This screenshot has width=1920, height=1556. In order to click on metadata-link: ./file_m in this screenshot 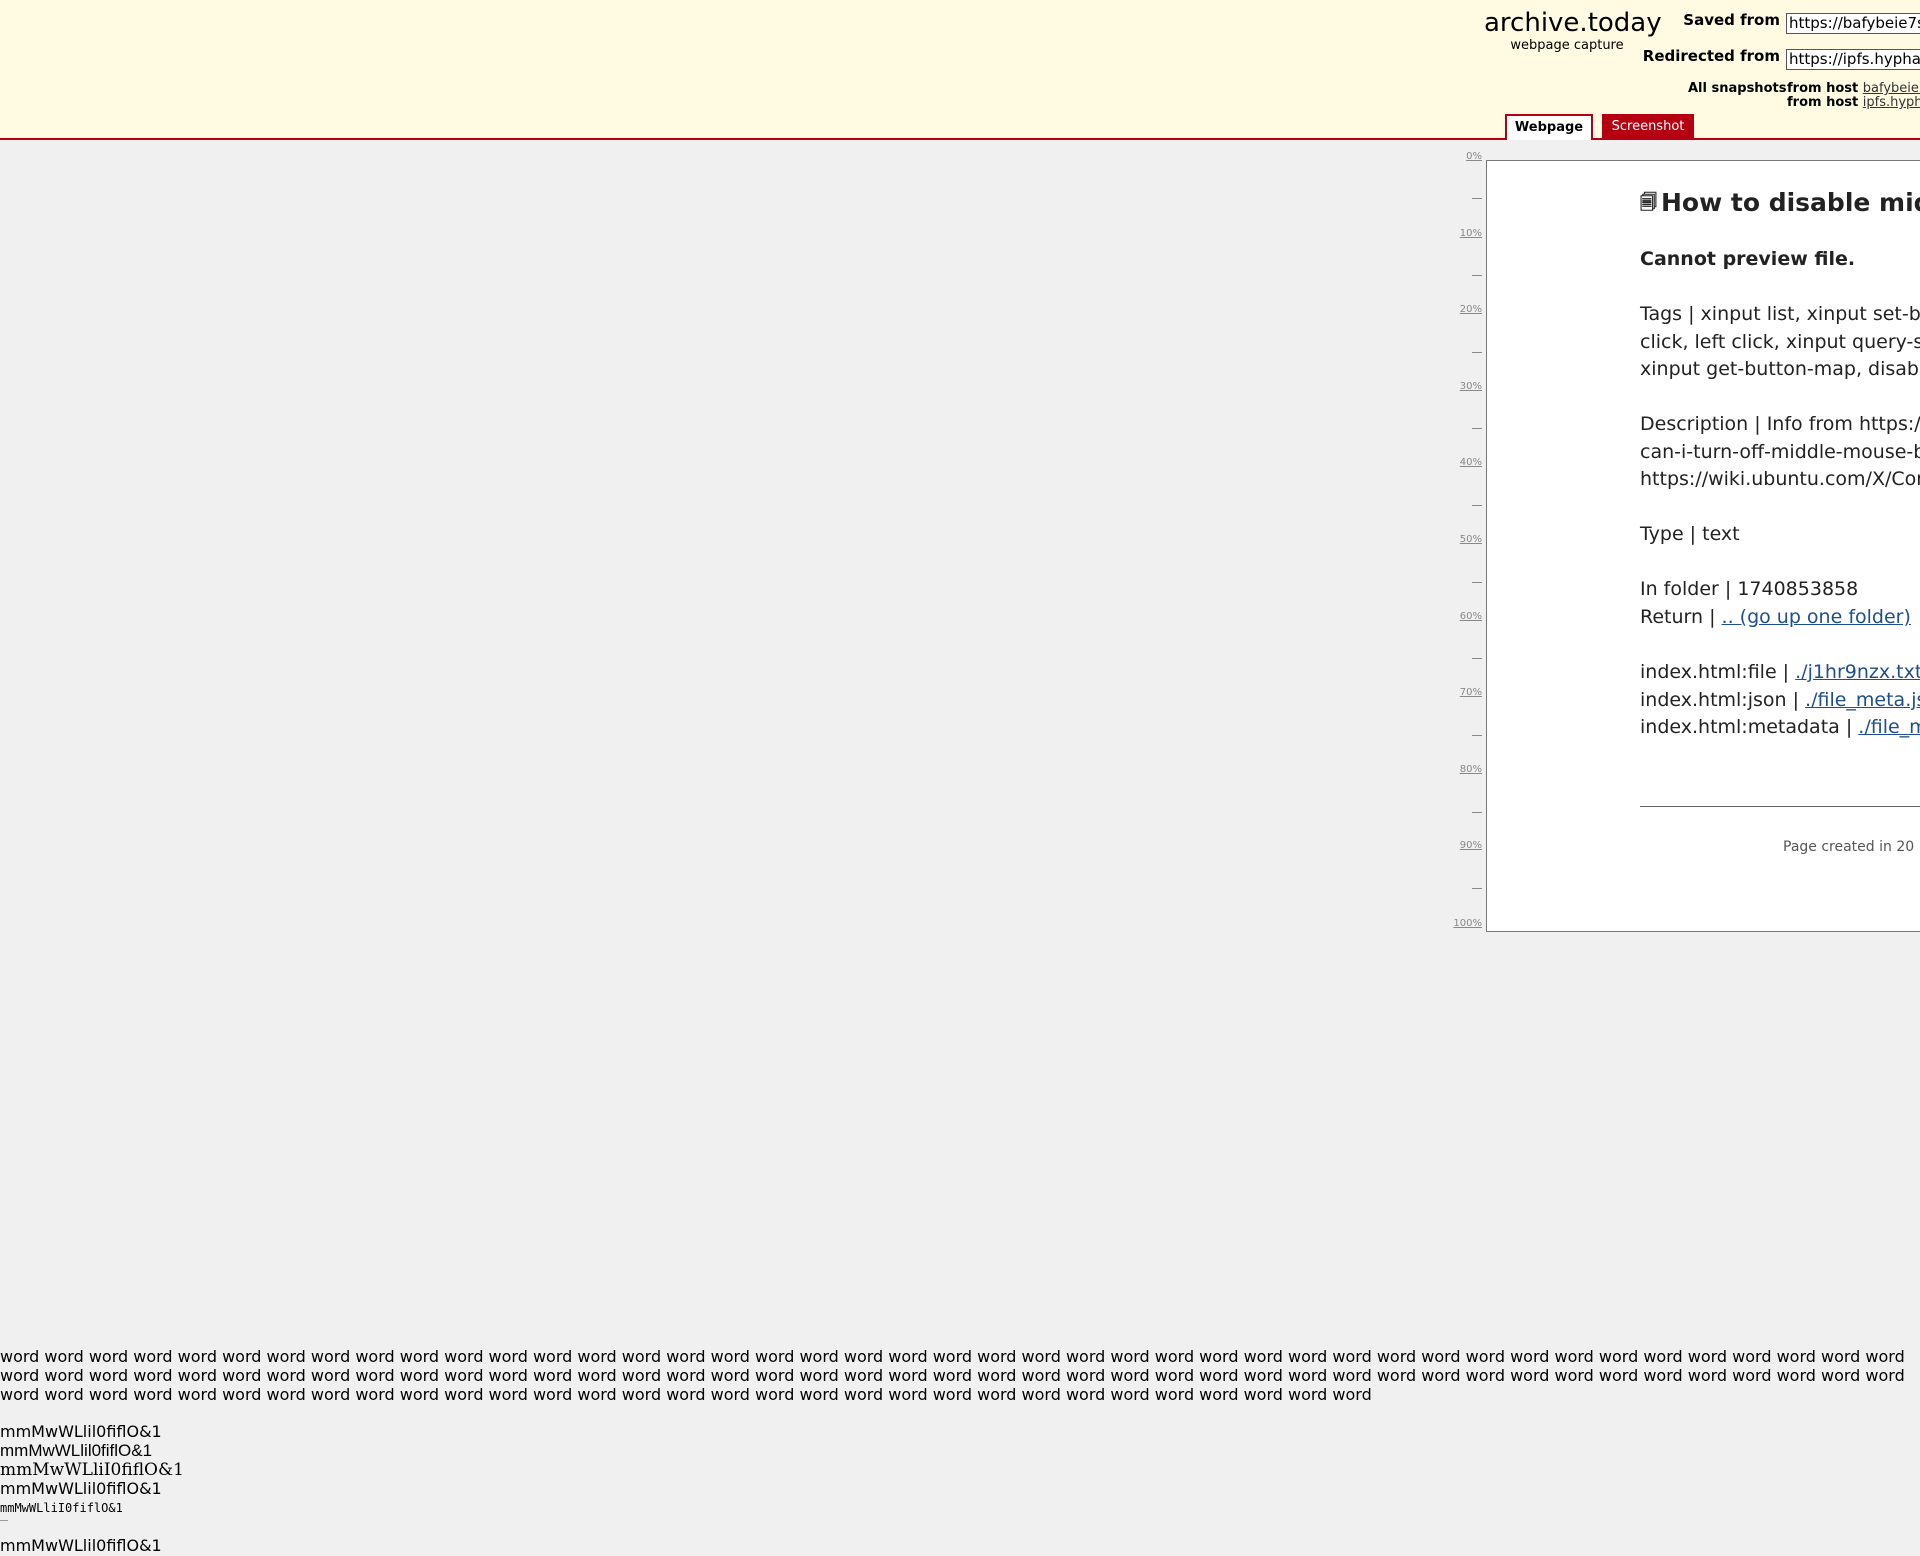, I will do `click(1889, 727)`.